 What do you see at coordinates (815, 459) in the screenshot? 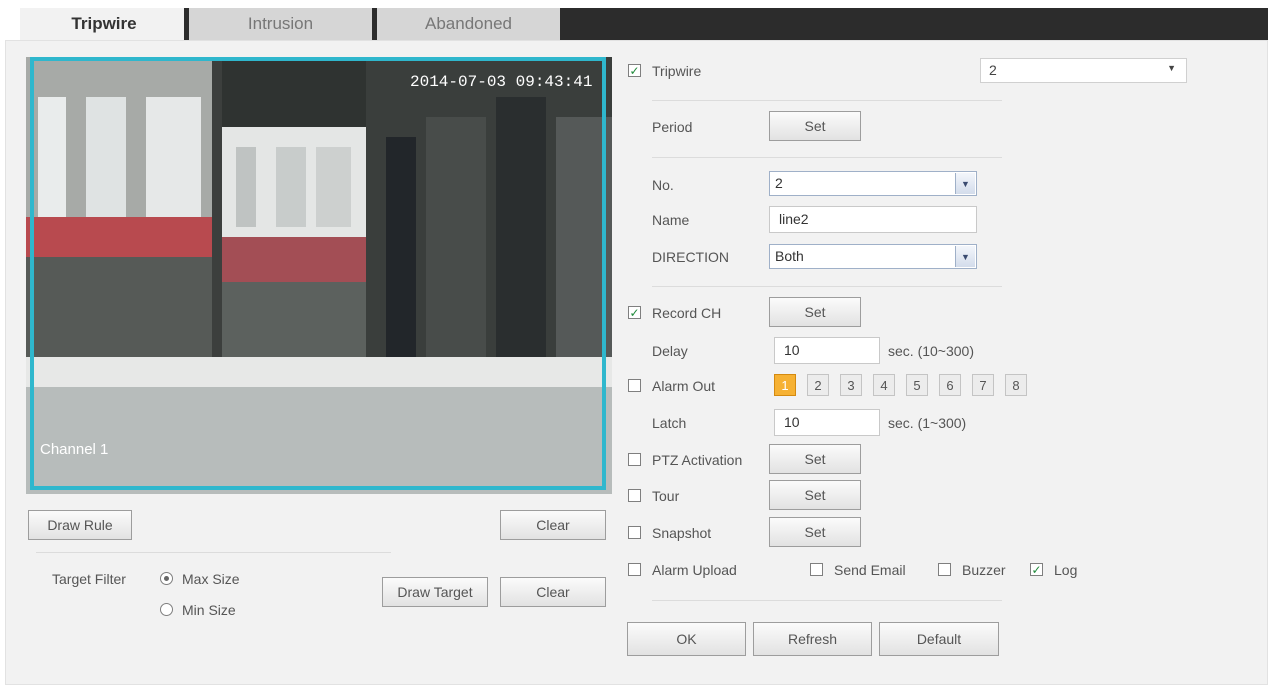
I see `ptz-activation-set-button: Set` at bounding box center [815, 459].